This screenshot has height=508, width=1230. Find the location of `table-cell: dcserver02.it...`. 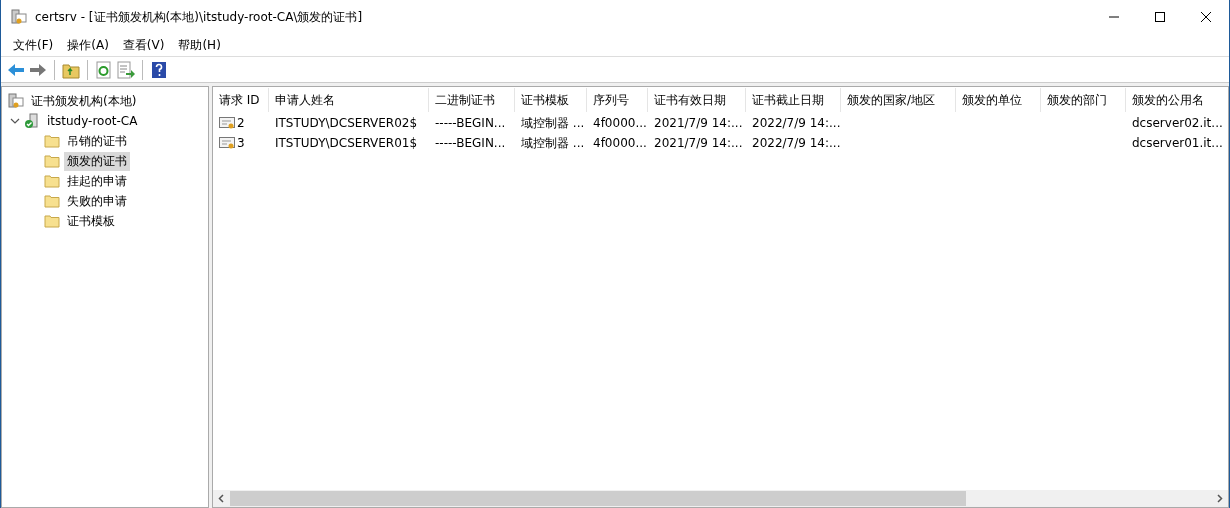

table-cell: dcserver02.it... is located at coordinates (1177, 123).